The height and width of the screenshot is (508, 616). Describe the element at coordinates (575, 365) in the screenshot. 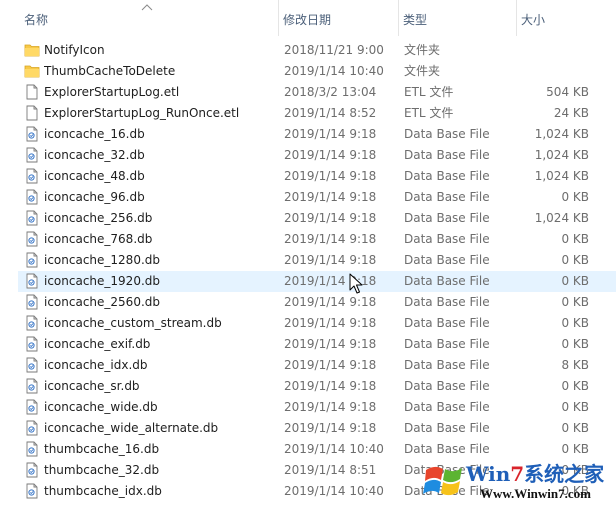

I see `file-size: 8 KB` at that location.